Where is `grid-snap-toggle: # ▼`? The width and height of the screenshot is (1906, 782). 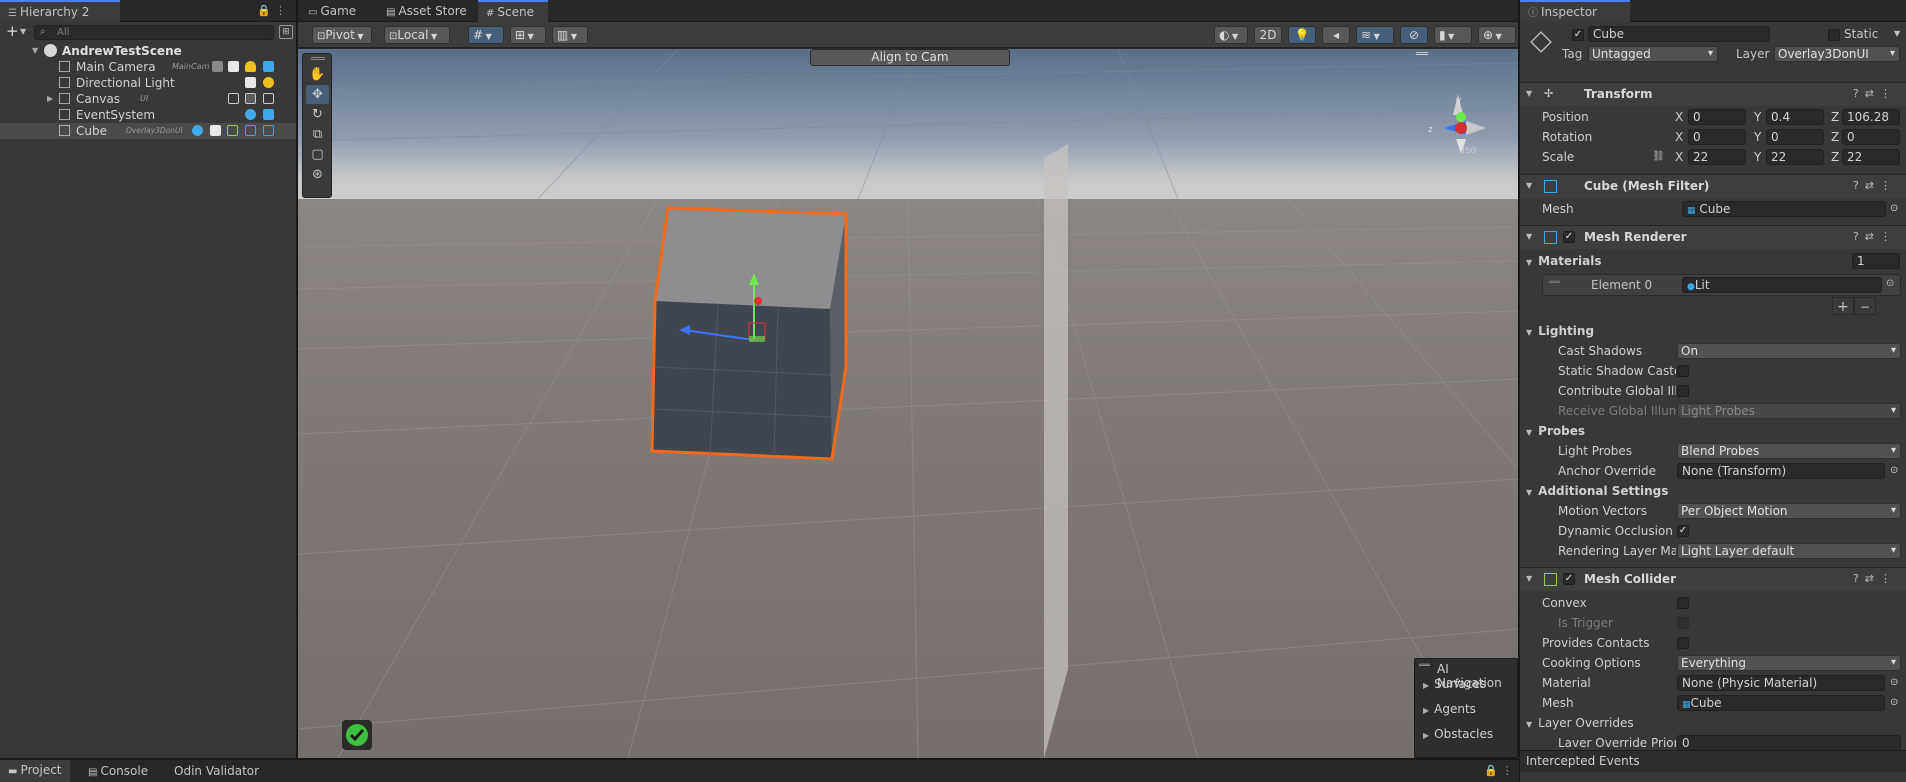 grid-snap-toggle: # ▼ is located at coordinates (486, 35).